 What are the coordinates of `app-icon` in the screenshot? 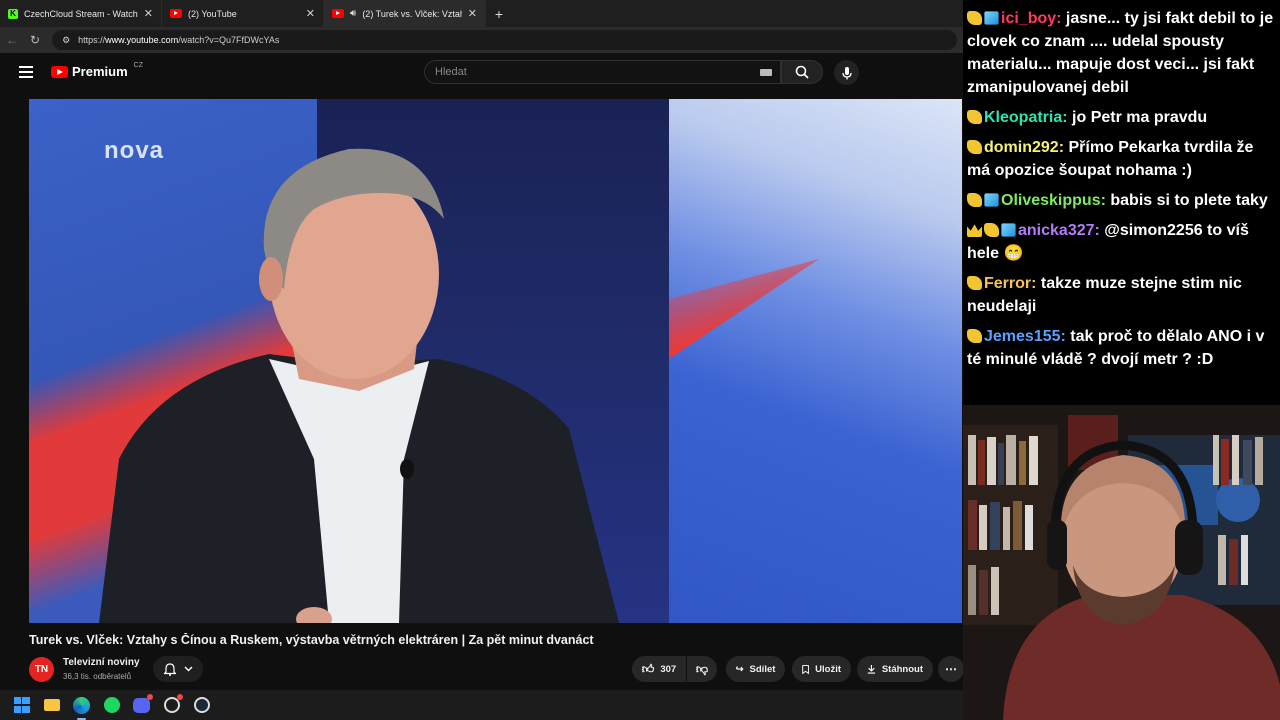 It's located at (172, 704).